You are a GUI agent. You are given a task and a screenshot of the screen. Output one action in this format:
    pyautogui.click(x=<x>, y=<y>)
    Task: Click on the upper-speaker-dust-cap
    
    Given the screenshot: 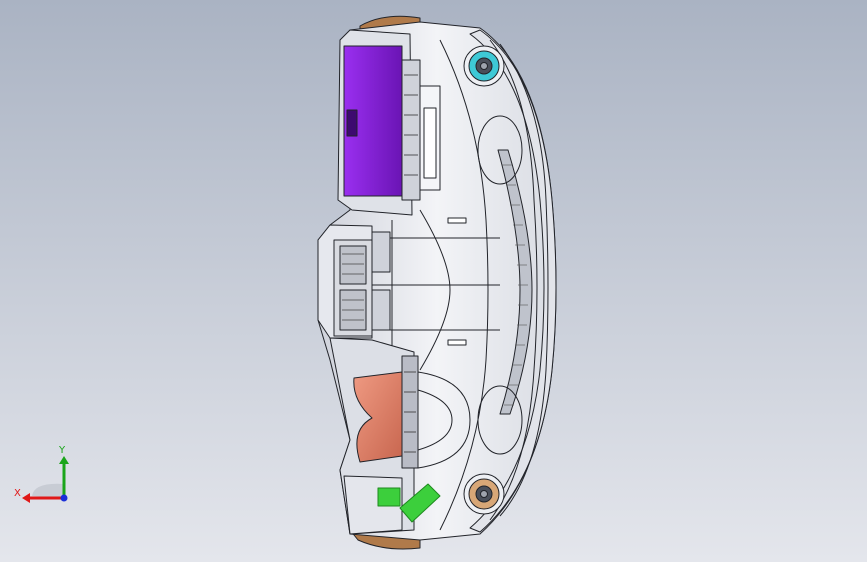 What is the action you would take?
    pyautogui.click(x=484, y=66)
    